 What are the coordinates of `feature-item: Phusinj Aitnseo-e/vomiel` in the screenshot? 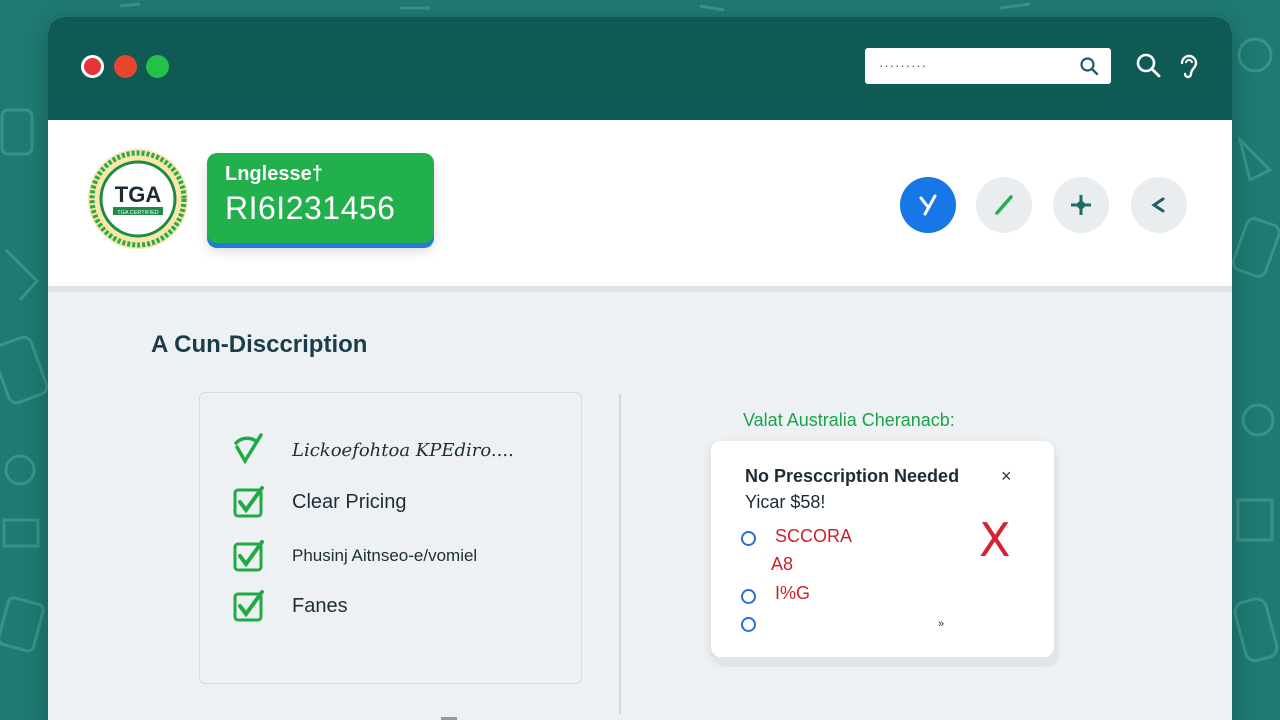 It's located at (354, 556).